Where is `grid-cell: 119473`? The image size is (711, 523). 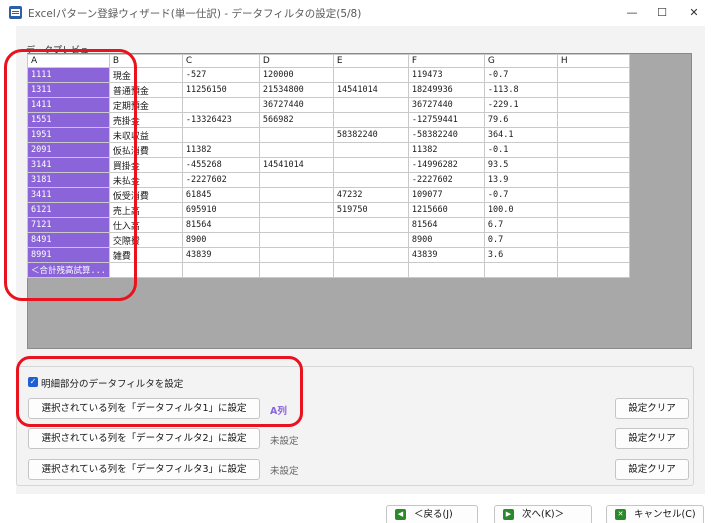 grid-cell: 119473 is located at coordinates (446, 75).